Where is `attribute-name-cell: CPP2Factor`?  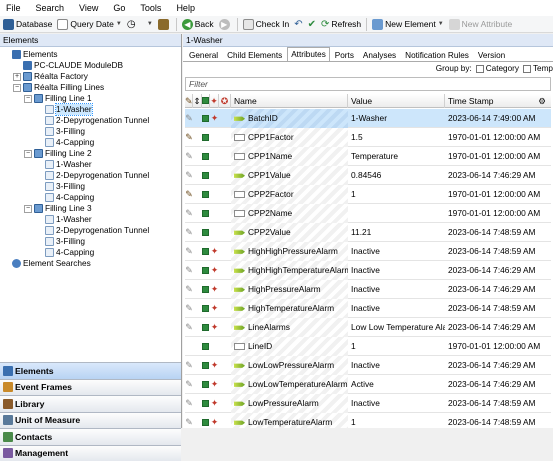
attribute-name-cell: CPP2Factor is located at coordinates (289, 194).